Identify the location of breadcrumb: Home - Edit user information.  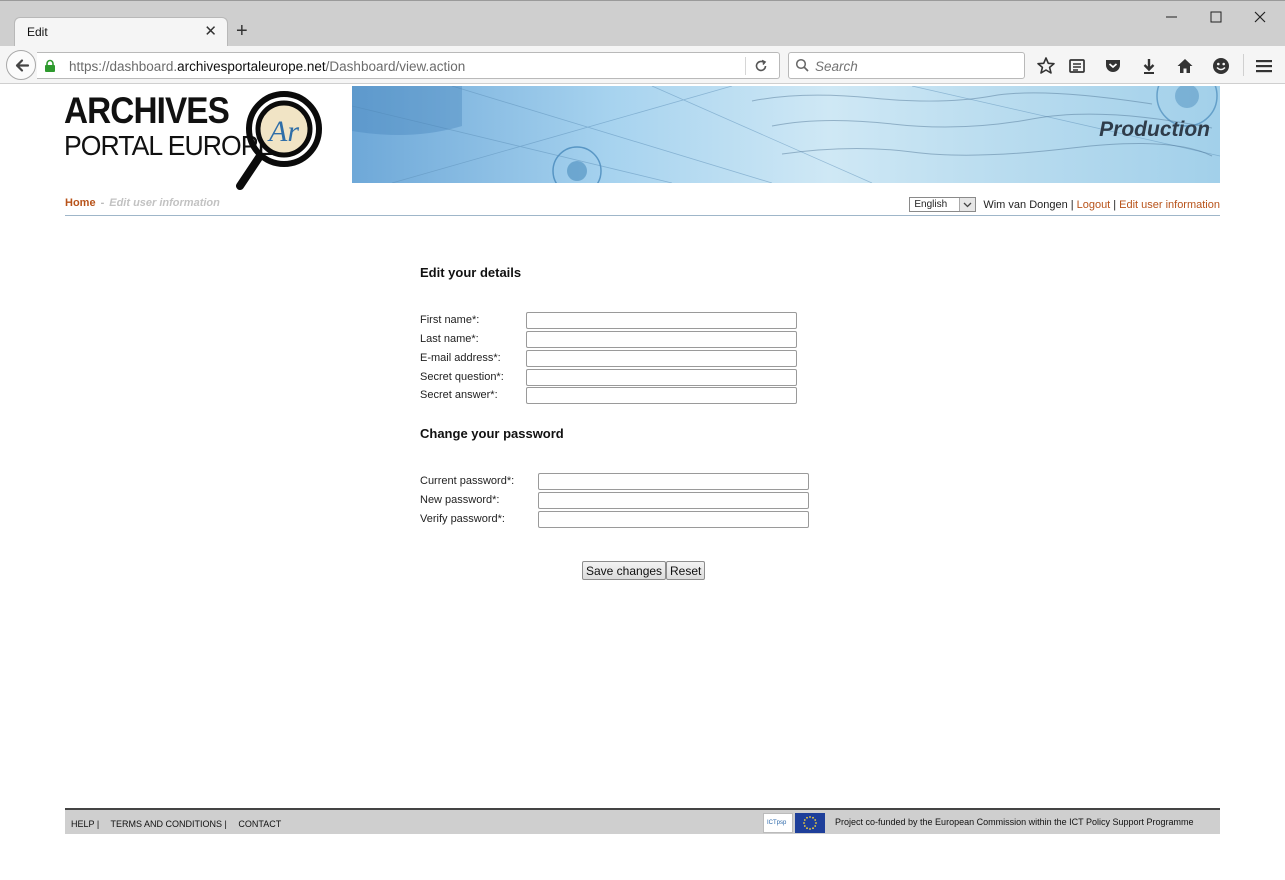
(142, 203).